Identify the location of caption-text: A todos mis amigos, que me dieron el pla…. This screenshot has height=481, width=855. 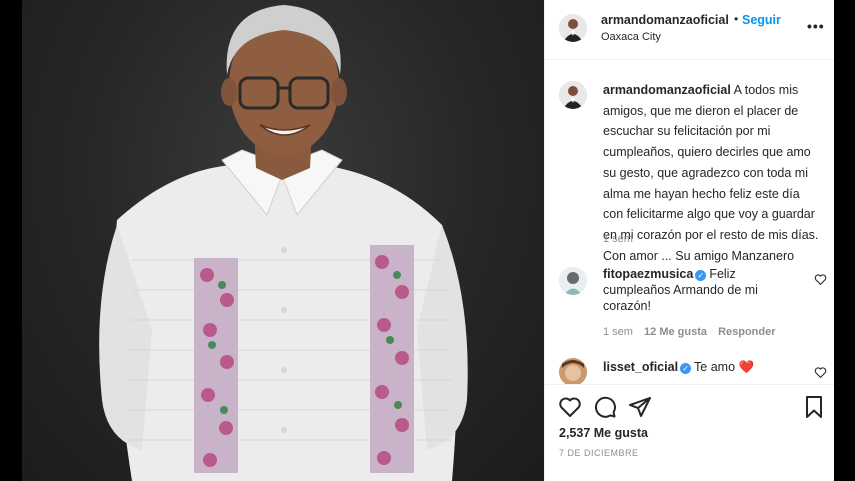
(711, 173).